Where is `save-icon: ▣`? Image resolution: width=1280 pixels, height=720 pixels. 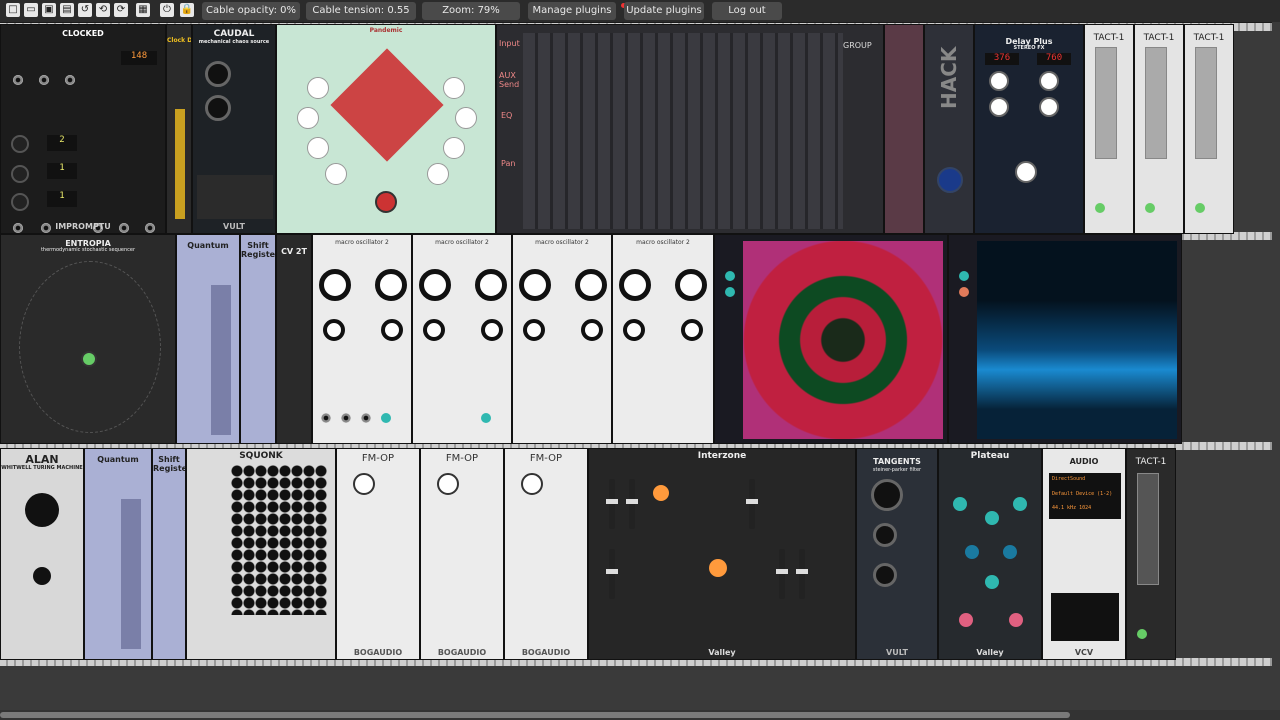
save-icon: ▣ is located at coordinates (49, 10).